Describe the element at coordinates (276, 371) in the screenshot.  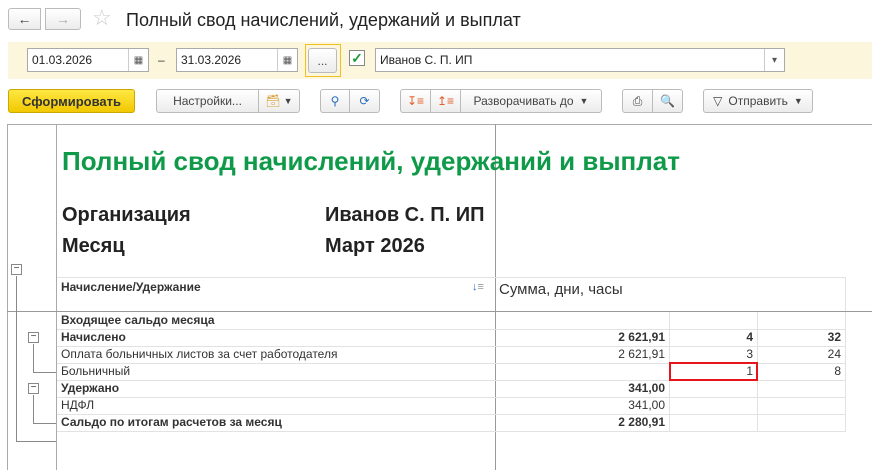
I see `row-label-cell: Больничный` at that location.